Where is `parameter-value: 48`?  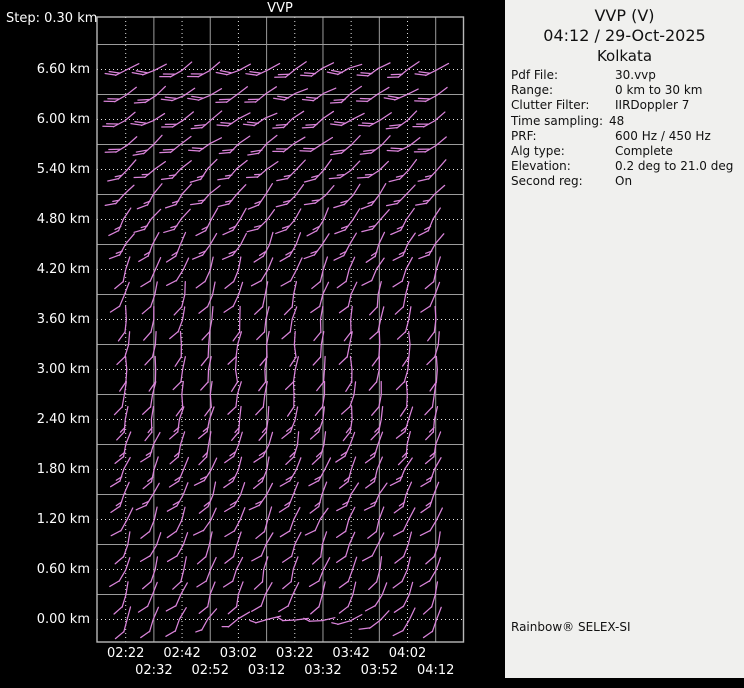 parameter-value: 48 is located at coordinates (617, 120).